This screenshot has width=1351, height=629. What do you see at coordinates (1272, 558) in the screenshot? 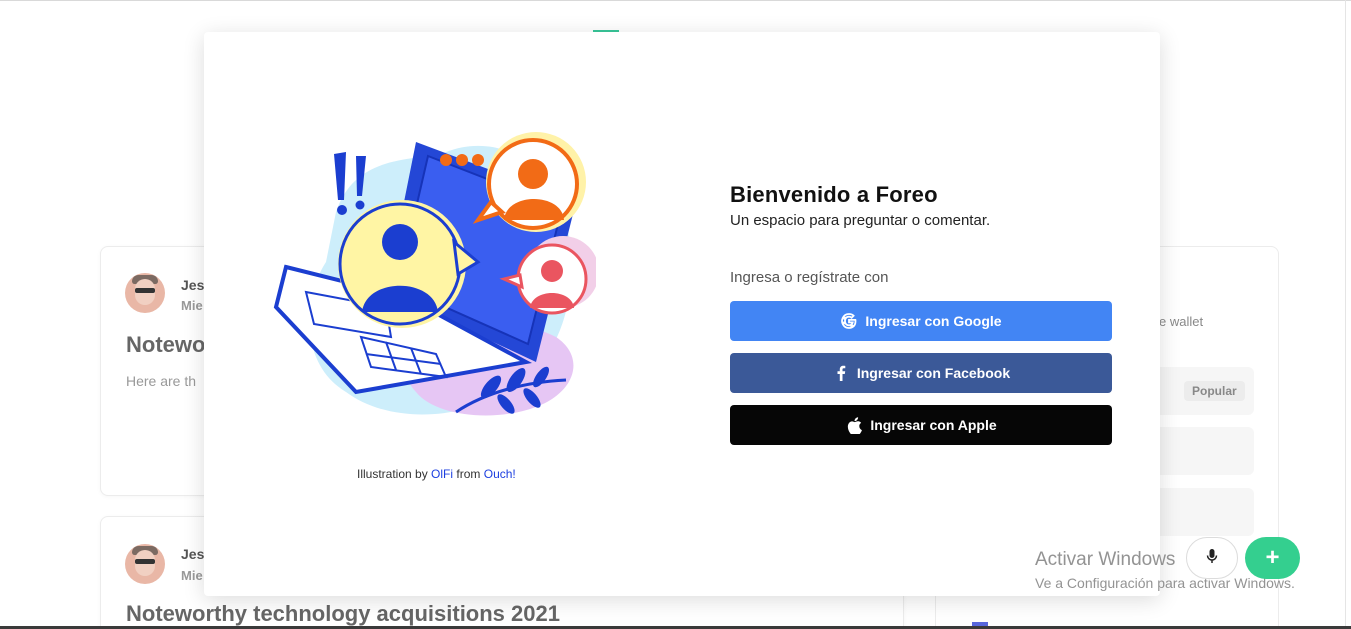
I see `add-button: +` at bounding box center [1272, 558].